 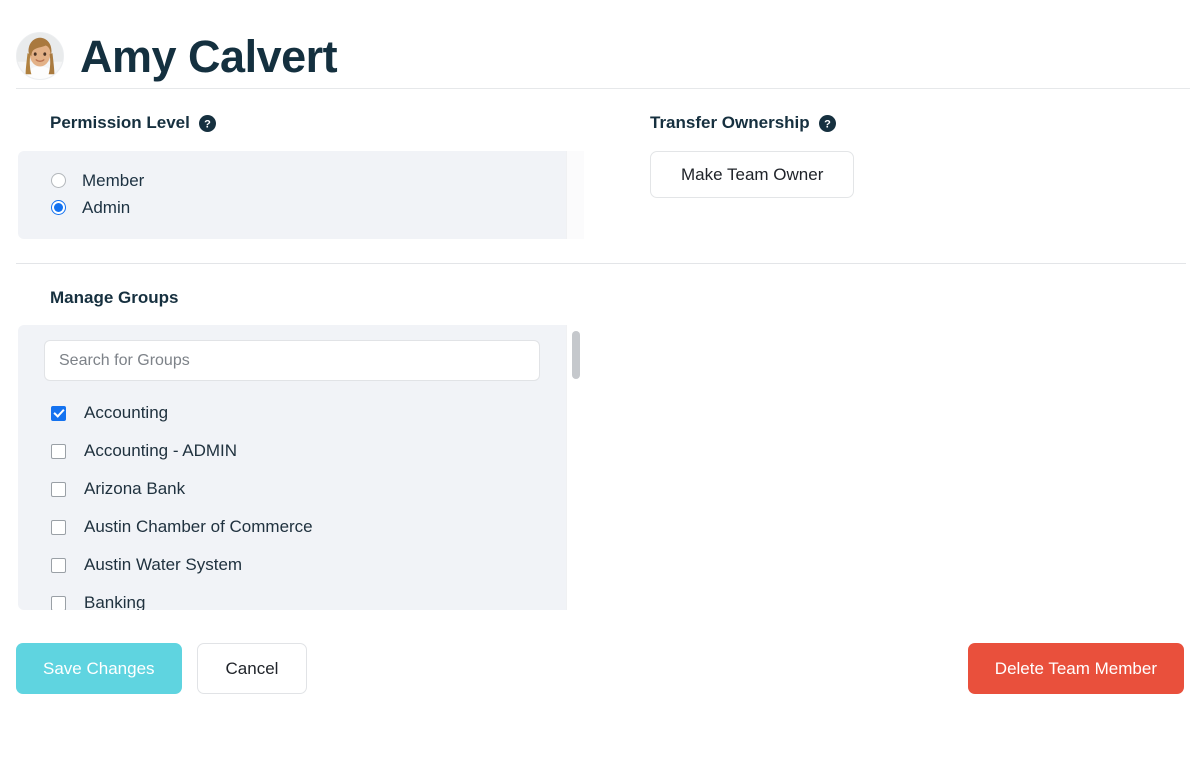 I want to click on footer-actions: Save Changes Cancel Delete Team Member, so click(x=600, y=652).